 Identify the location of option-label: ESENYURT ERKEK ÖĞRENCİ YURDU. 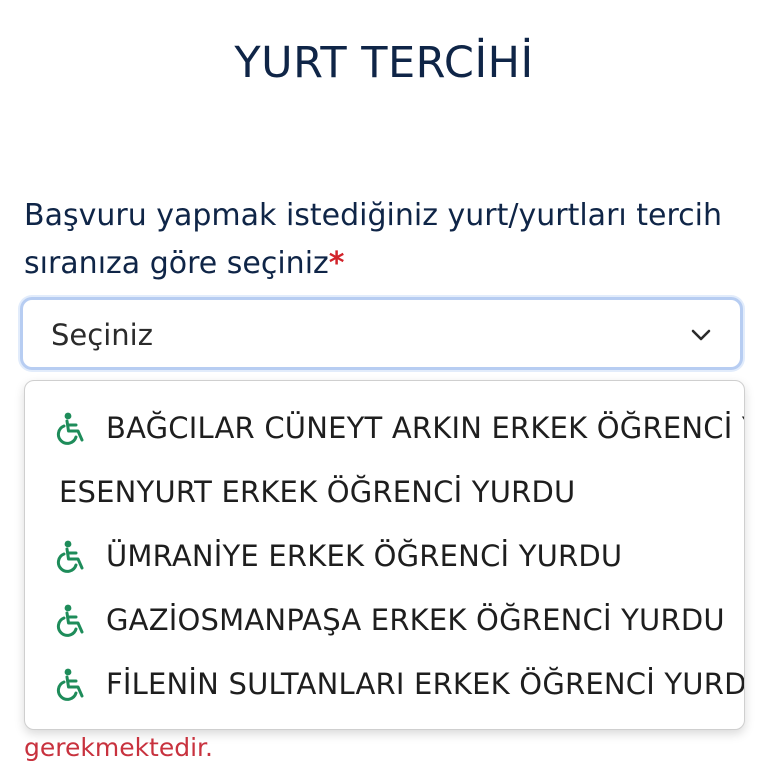
(317, 492).